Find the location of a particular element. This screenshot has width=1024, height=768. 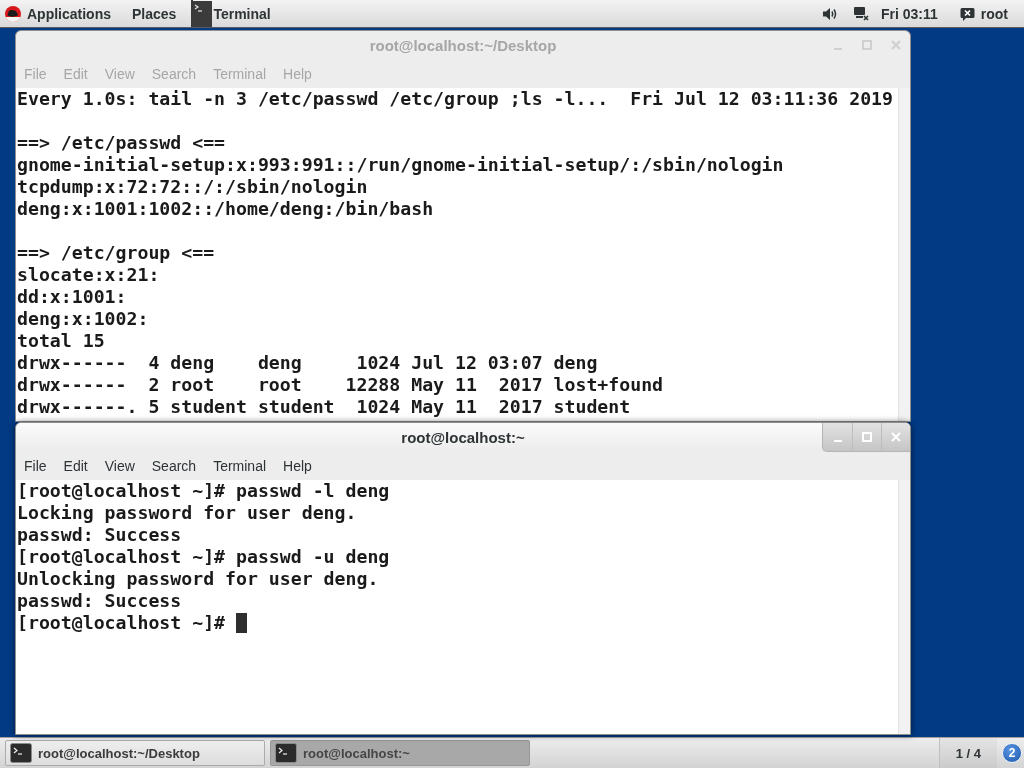

terminal-line: [root@localhost ~]# is located at coordinates (121, 623).